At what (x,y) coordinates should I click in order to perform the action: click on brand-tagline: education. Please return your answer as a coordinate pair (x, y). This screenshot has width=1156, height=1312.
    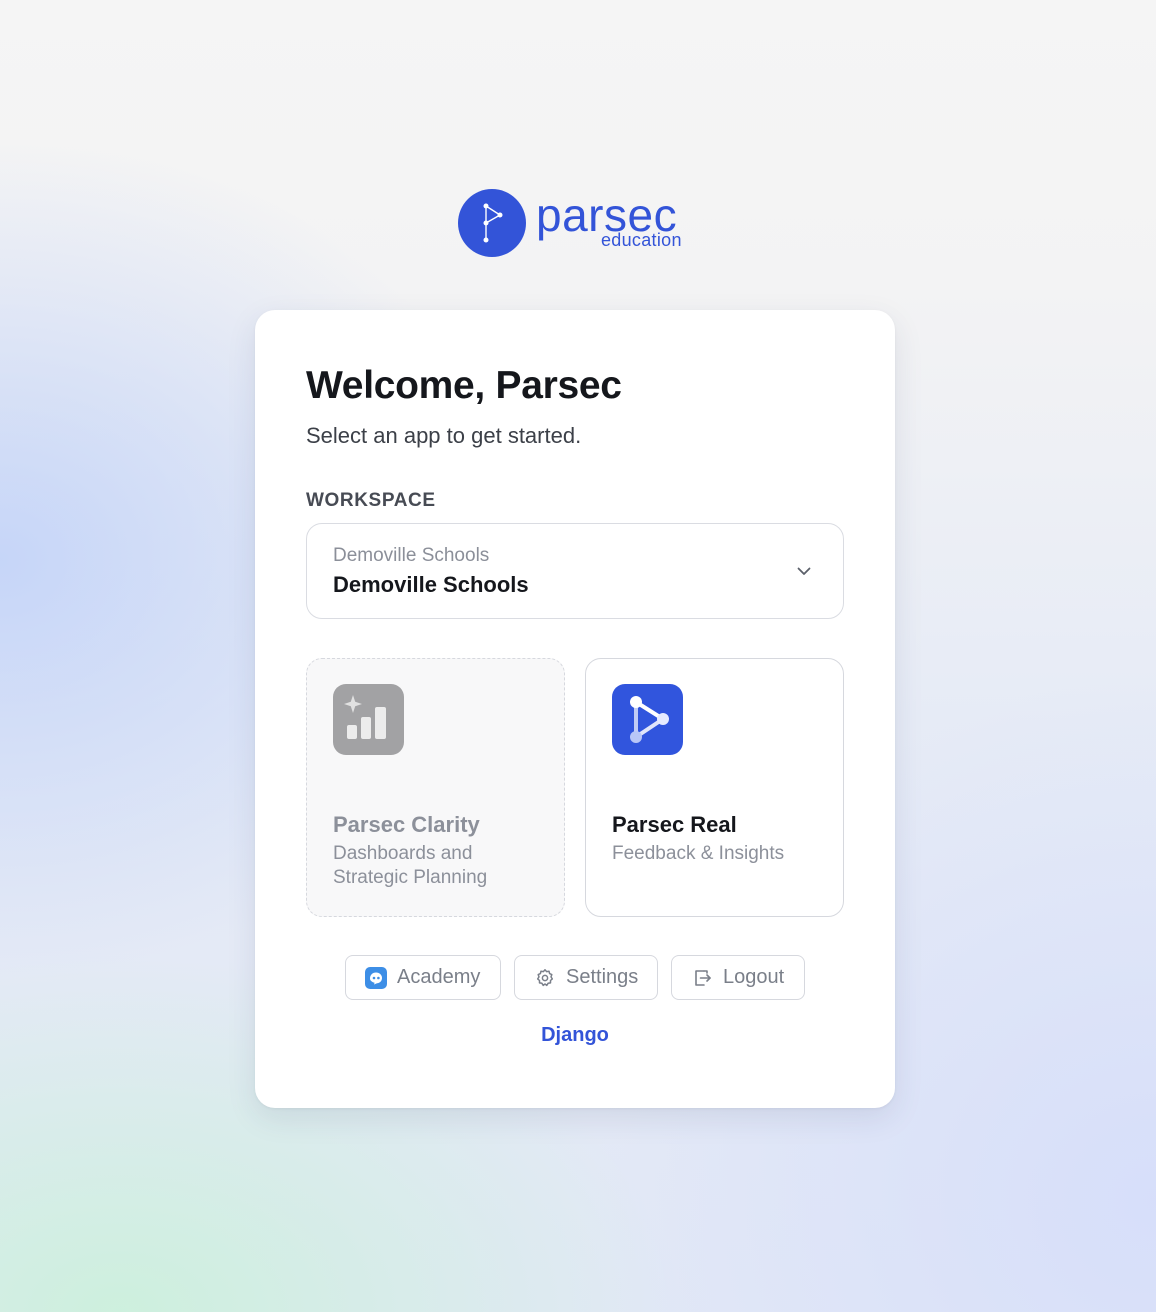
    Looking at the image, I should click on (641, 240).